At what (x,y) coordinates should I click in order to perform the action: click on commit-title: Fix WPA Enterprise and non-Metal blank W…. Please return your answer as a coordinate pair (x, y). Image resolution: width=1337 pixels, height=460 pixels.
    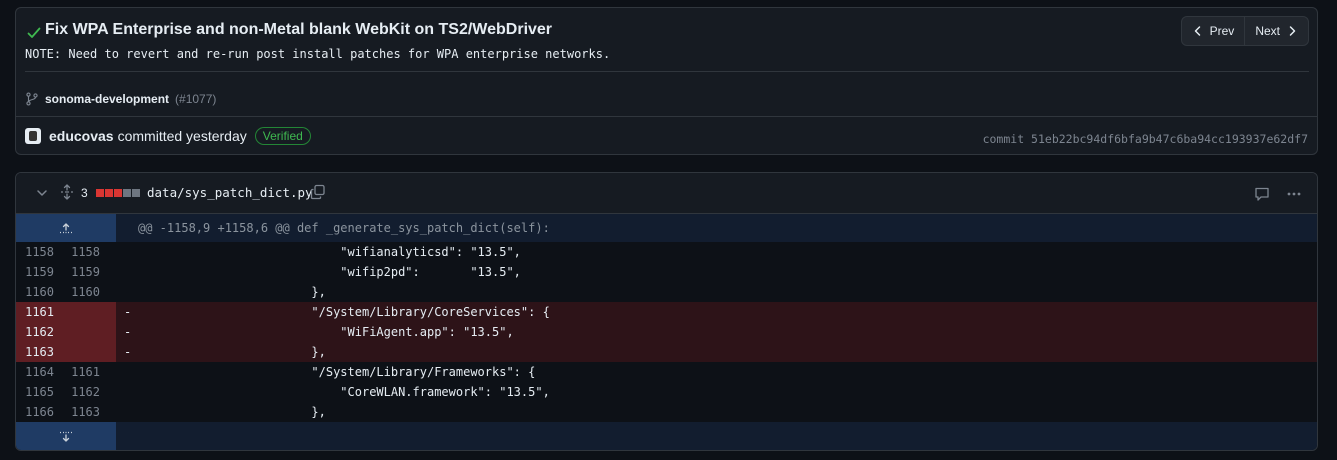
    Looking at the image, I should click on (299, 29).